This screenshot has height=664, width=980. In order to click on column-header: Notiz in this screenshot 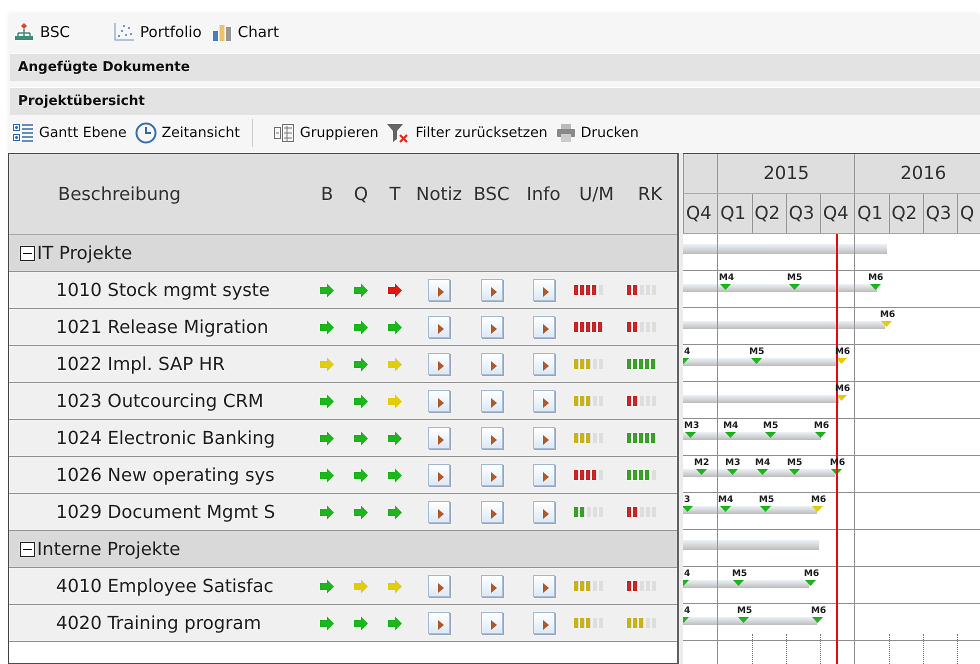, I will do `click(439, 194)`.